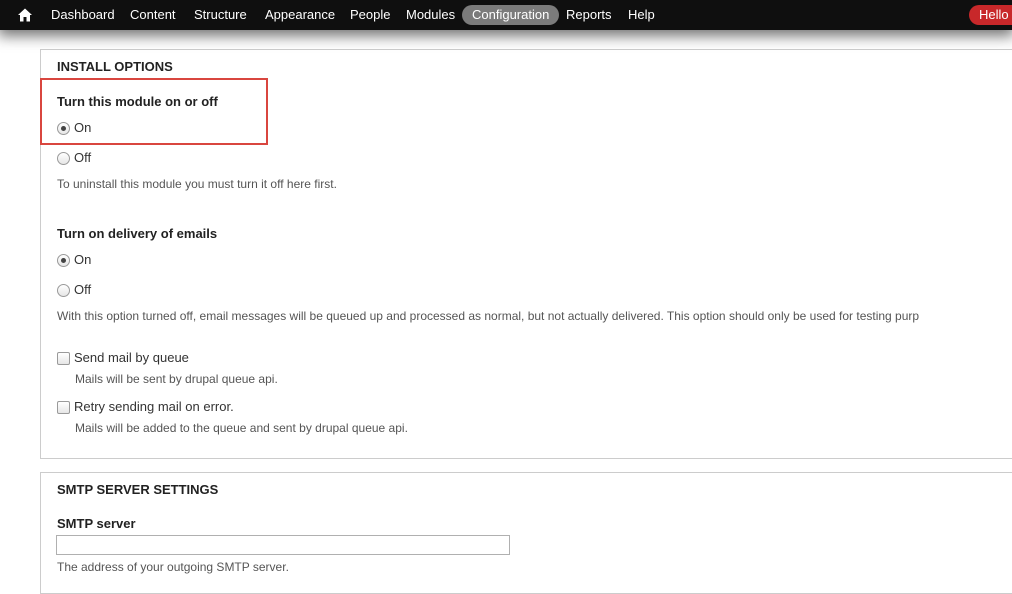 Image resolution: width=1012 pixels, height=594 pixels. What do you see at coordinates (154, 406) in the screenshot?
I see `retry-label: Retry sending mail on error.` at bounding box center [154, 406].